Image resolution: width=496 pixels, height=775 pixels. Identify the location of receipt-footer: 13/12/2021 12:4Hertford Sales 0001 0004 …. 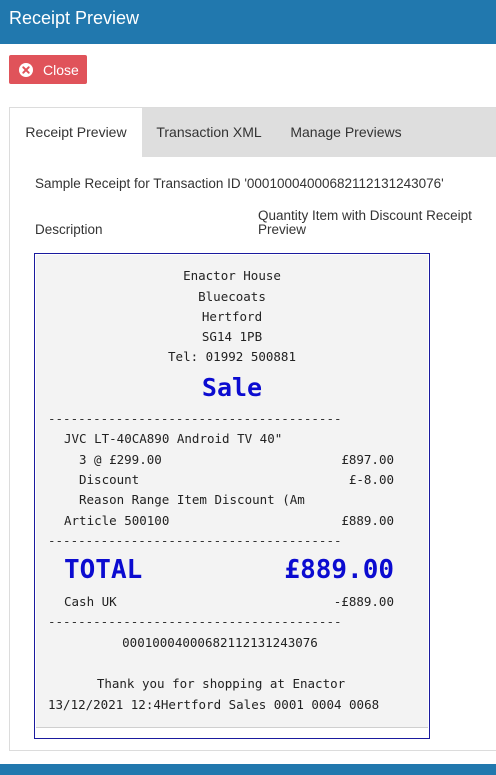
(214, 704).